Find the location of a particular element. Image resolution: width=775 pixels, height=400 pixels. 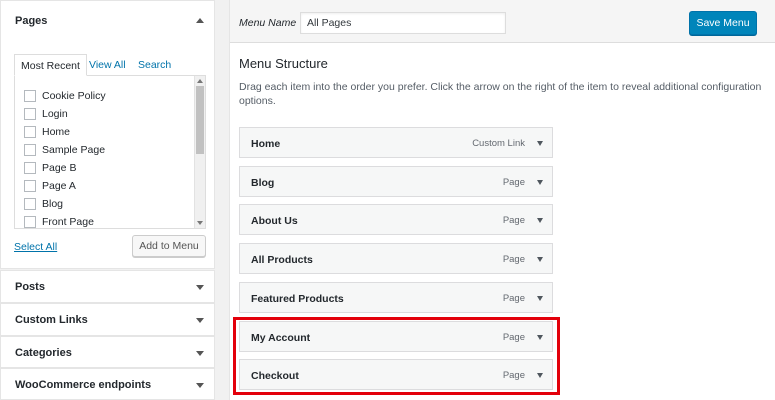

menu-item: Home Custom Link is located at coordinates (396, 142).